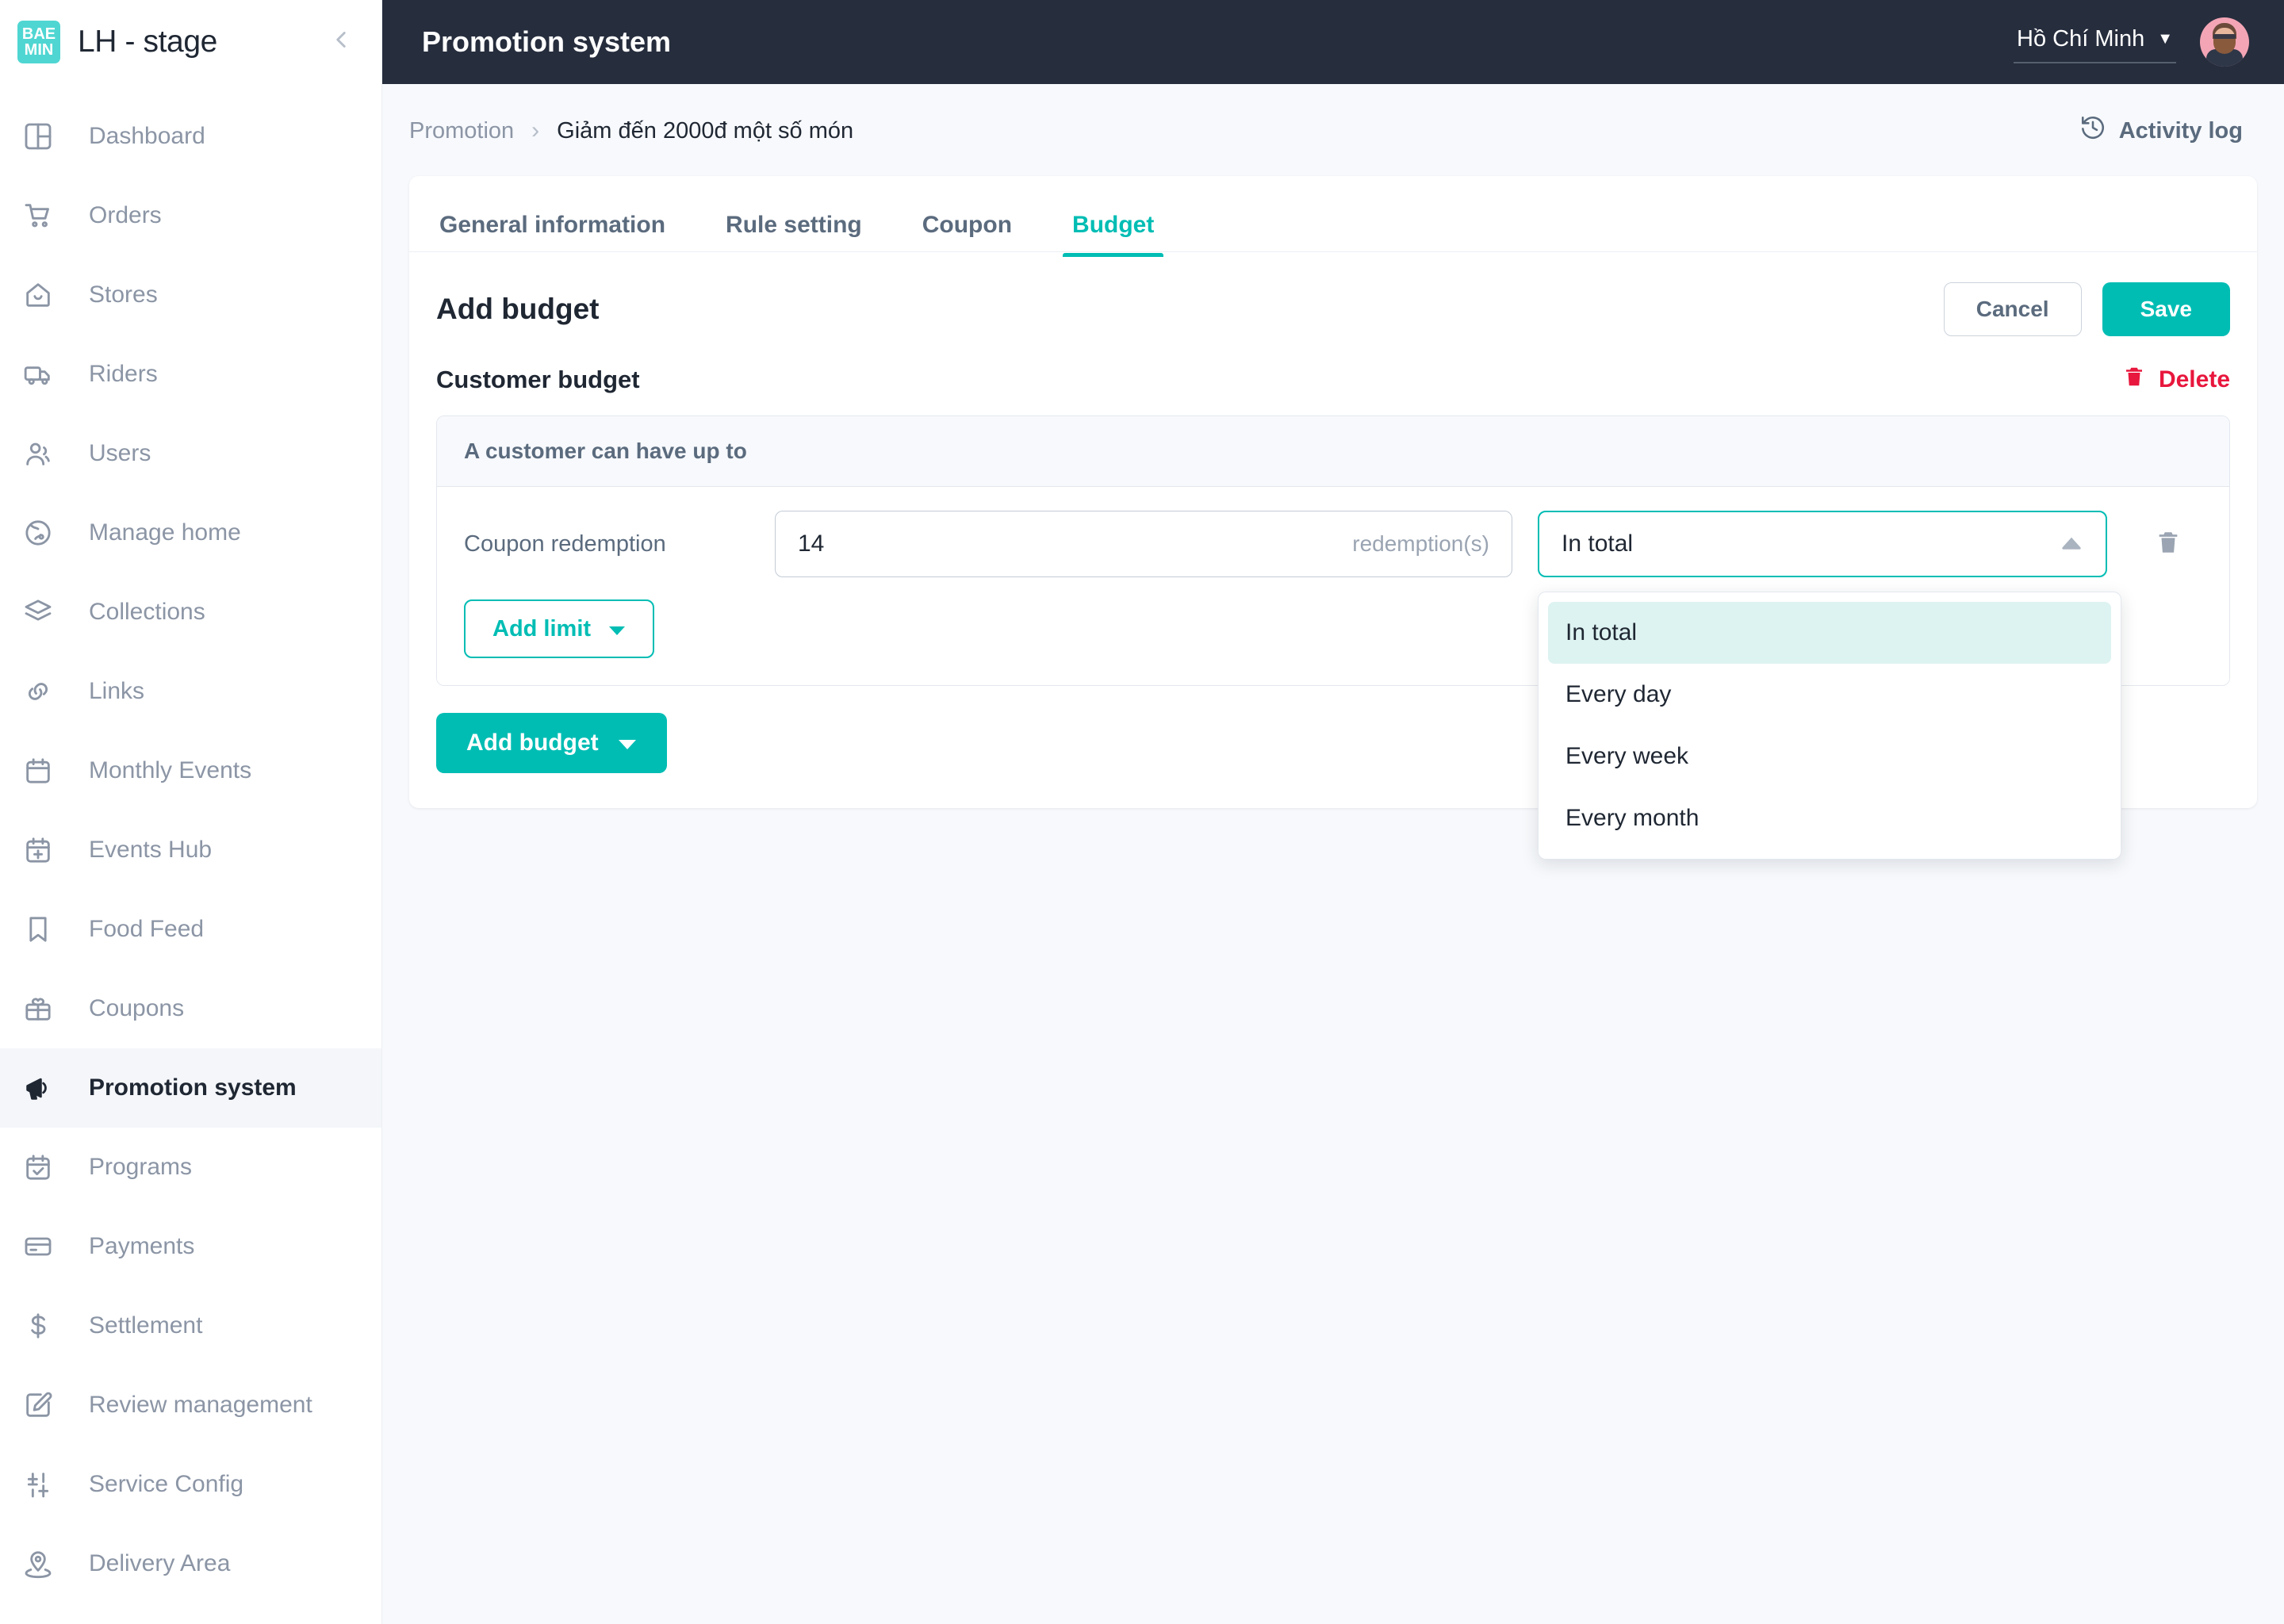 The height and width of the screenshot is (1624, 2284). Describe the element at coordinates (190, 1008) in the screenshot. I see `sidebar-item-coupons: Coupons` at that location.